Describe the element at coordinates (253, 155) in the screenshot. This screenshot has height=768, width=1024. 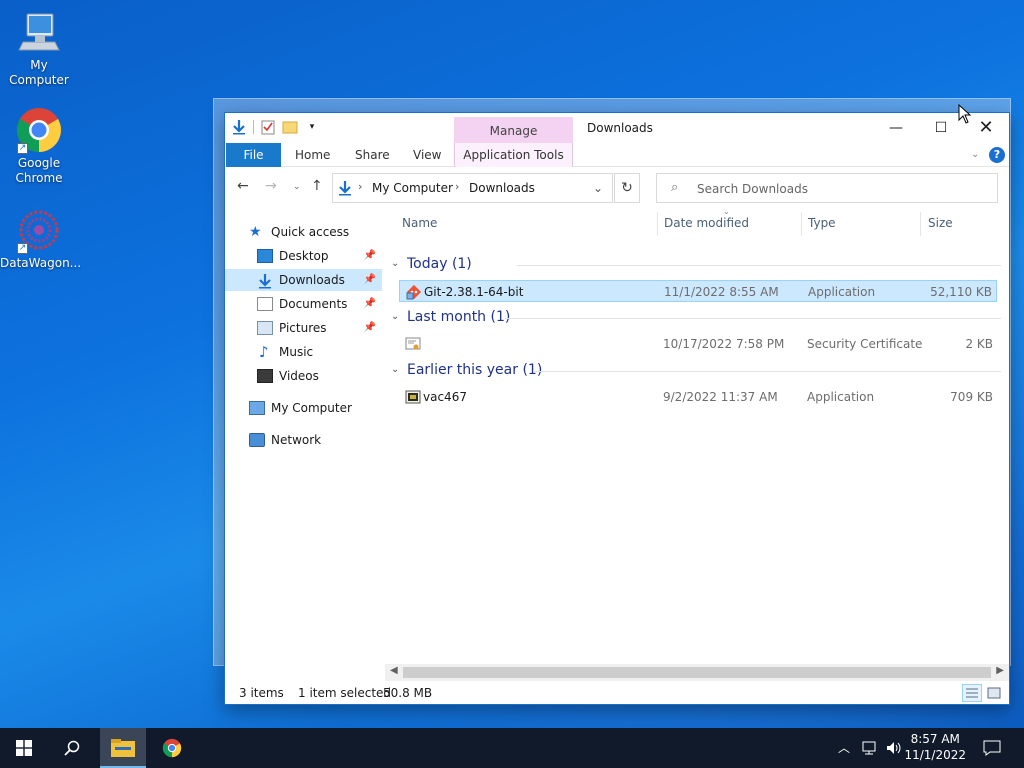
I see `tab-file: File` at that location.